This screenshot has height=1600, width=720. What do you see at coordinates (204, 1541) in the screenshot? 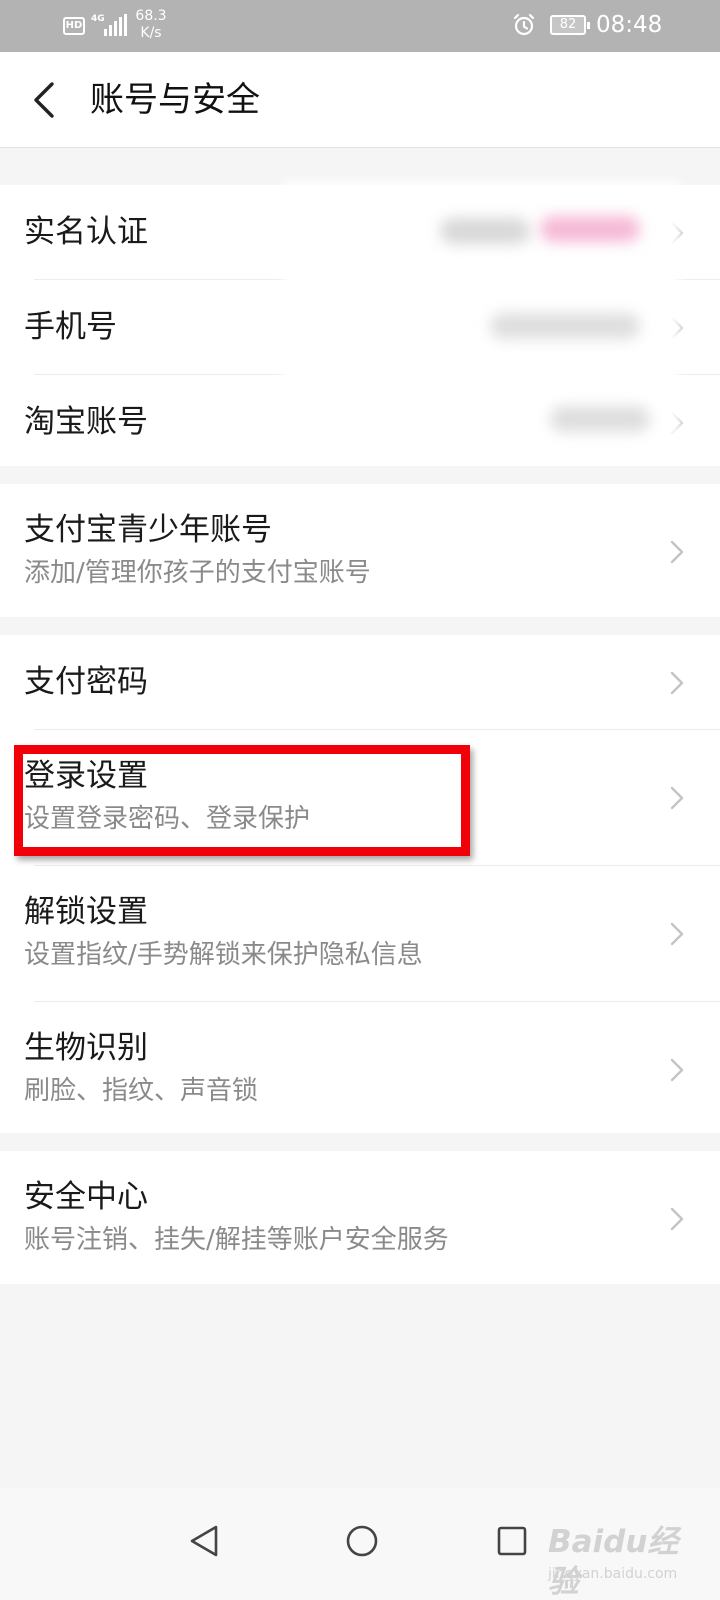
I see `triangle-back-icon` at bounding box center [204, 1541].